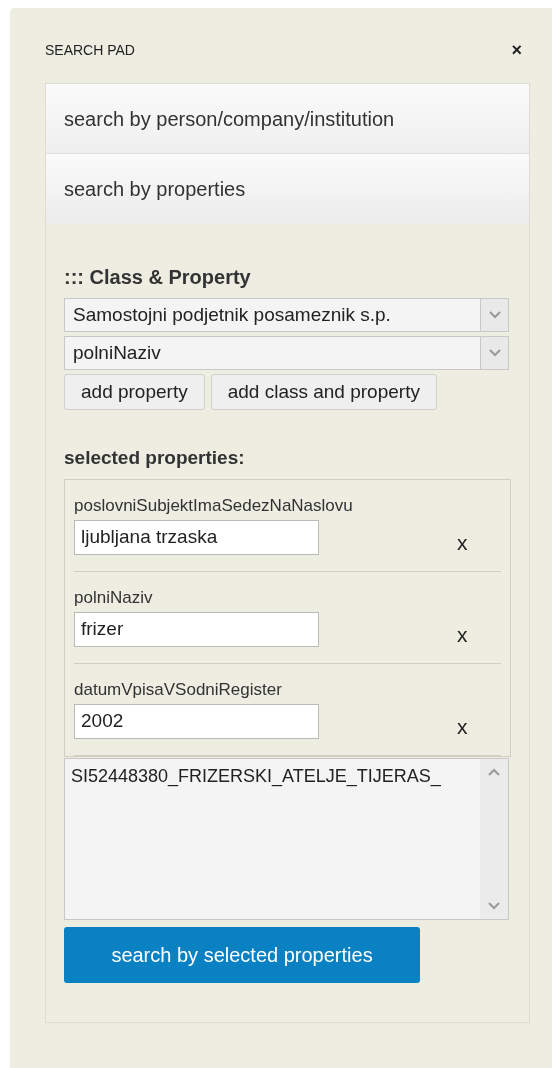 This screenshot has width=552, height=1068. Describe the element at coordinates (155, 458) in the screenshot. I see `section-heading: selected properties:` at that location.